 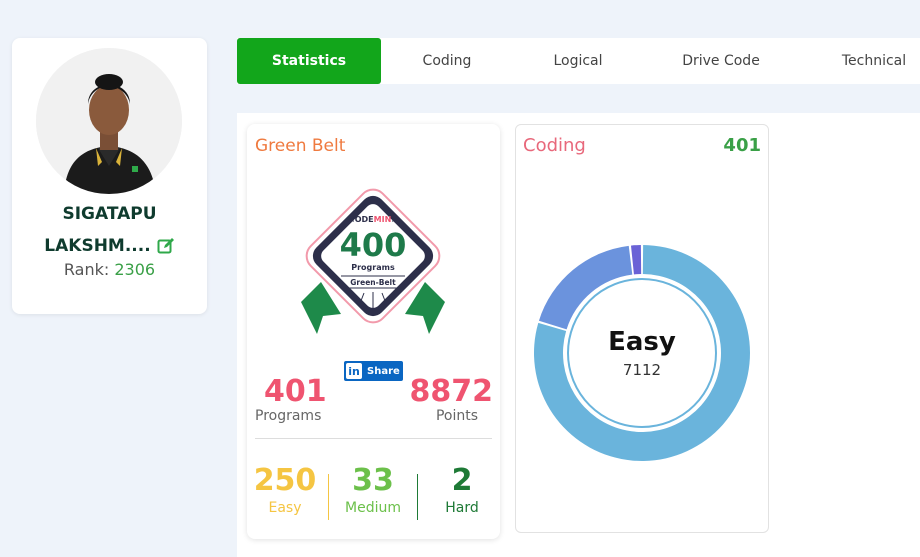 What do you see at coordinates (166, 246) in the screenshot?
I see `edit-icon` at bounding box center [166, 246].